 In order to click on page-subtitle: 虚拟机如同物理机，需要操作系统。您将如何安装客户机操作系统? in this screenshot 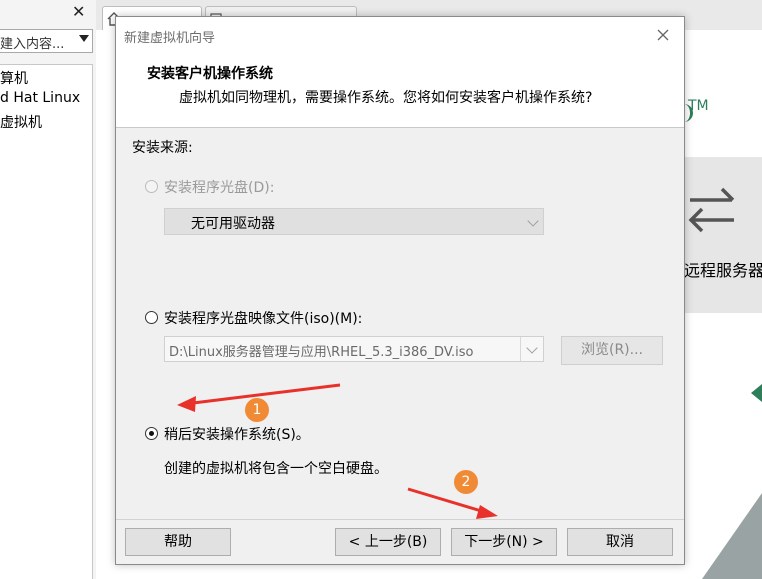, I will do `click(386, 98)`.